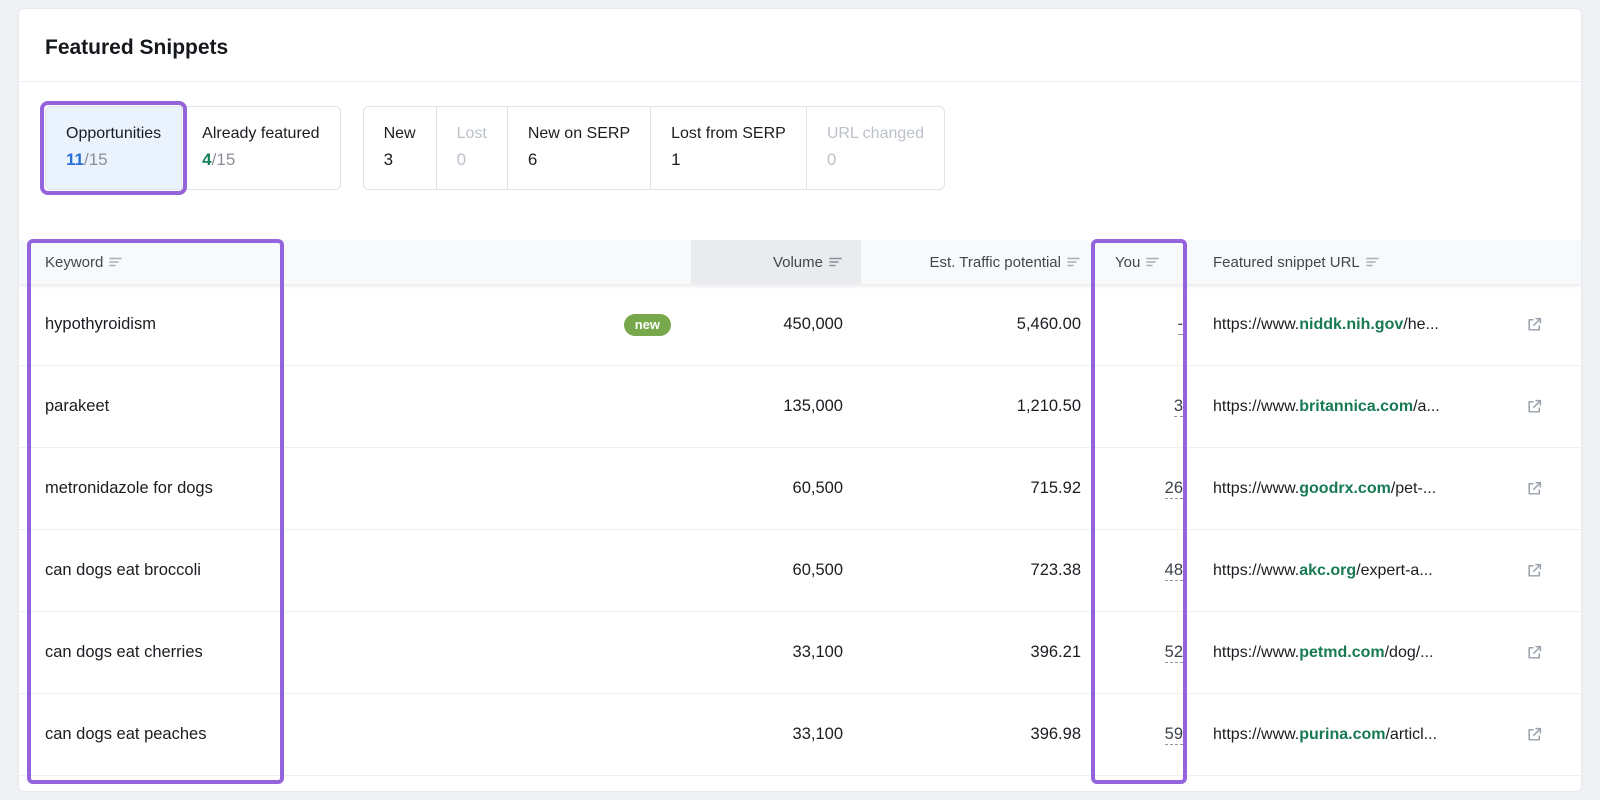  What do you see at coordinates (399, 133) in the screenshot?
I see `filter-label: New` at bounding box center [399, 133].